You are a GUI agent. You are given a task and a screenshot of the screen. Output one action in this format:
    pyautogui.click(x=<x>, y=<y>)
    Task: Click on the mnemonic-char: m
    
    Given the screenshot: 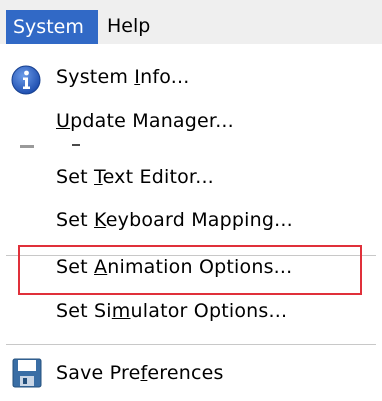 What is the action you would take?
    pyautogui.click(x=121, y=311)
    